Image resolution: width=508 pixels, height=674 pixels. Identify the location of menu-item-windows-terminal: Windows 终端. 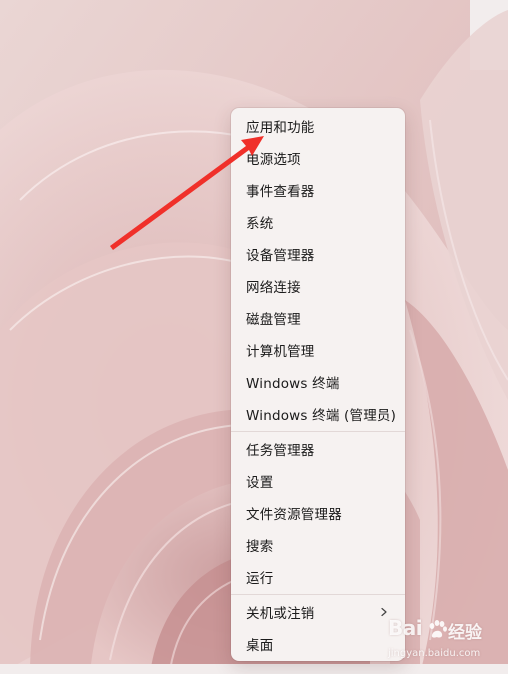
(318, 382).